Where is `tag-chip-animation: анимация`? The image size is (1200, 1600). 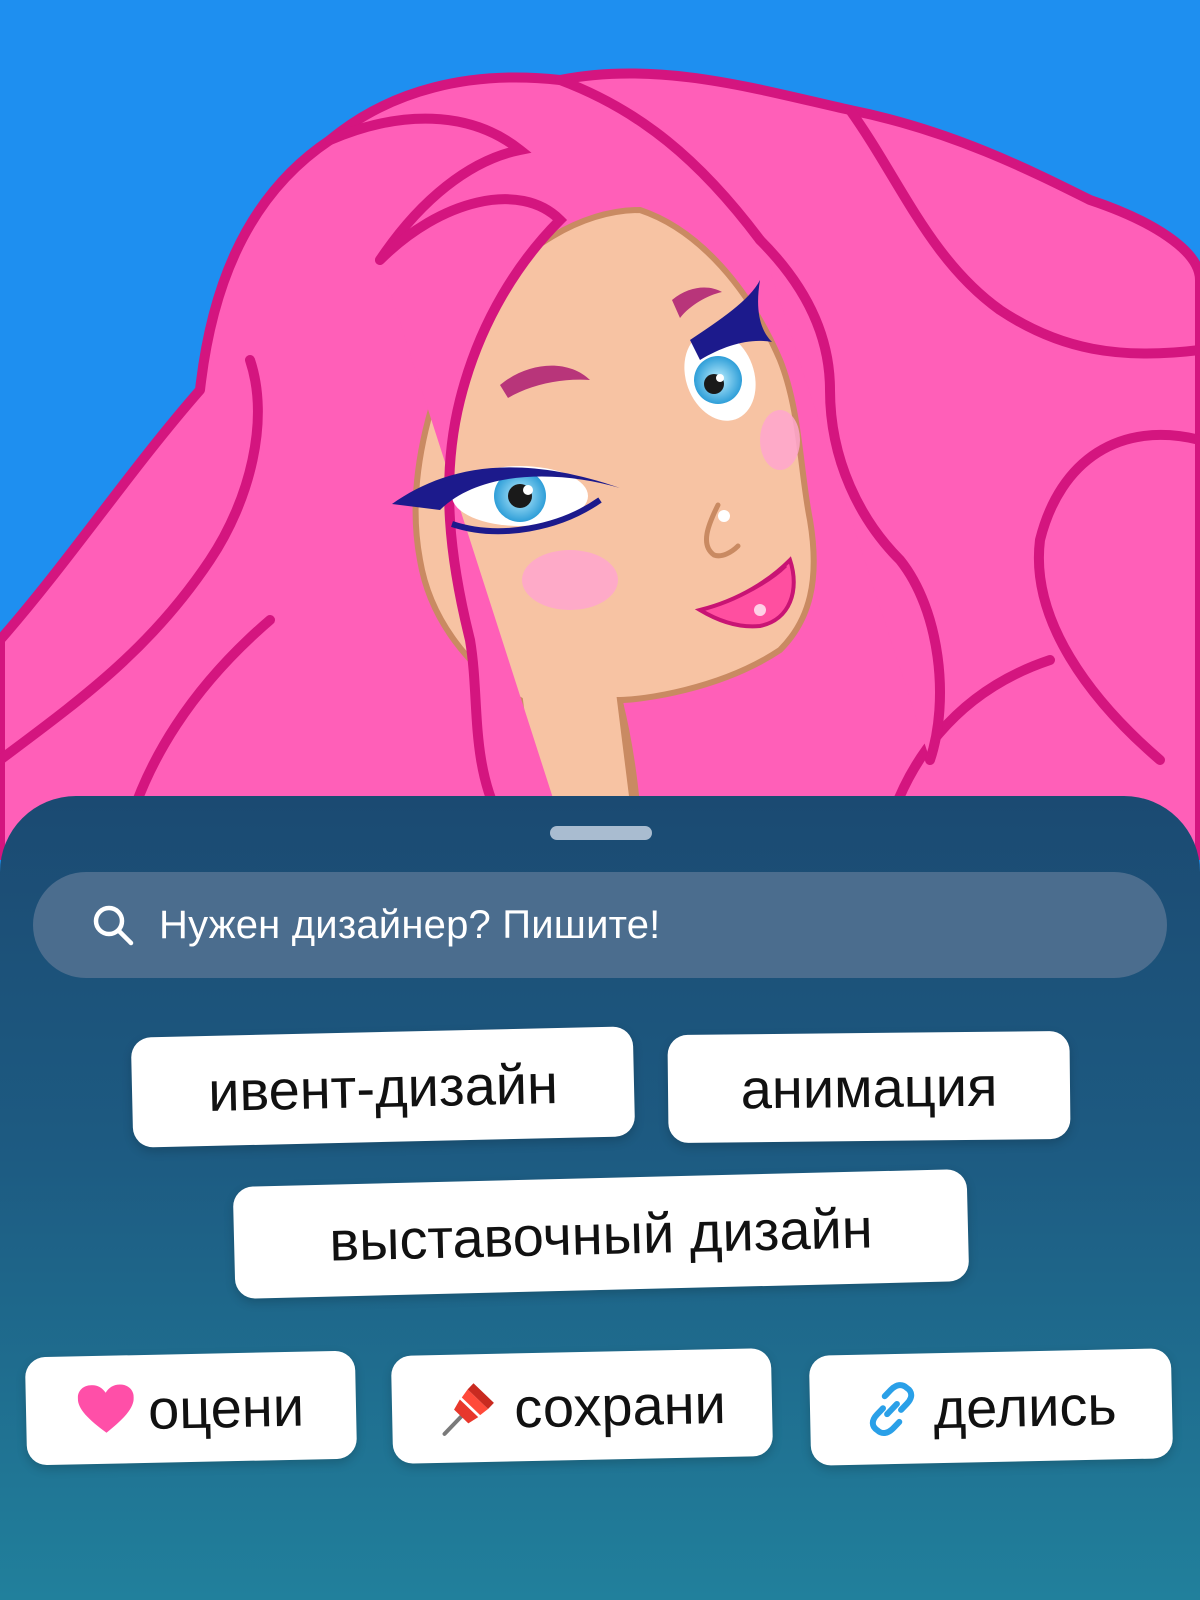
tag-chip-animation: анимация is located at coordinates (869, 1087).